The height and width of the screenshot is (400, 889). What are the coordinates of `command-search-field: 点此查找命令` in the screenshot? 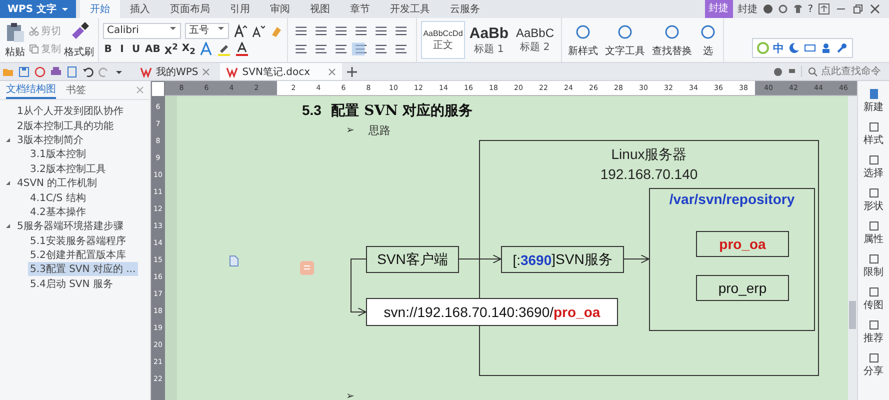 It's located at (845, 71).